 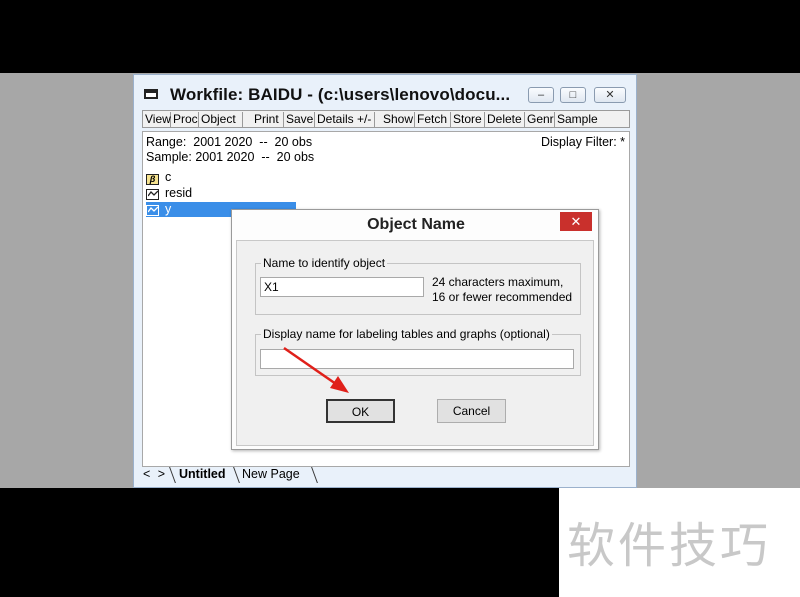 I want to click on watermark-area: 软件技巧, so click(x=679, y=542).